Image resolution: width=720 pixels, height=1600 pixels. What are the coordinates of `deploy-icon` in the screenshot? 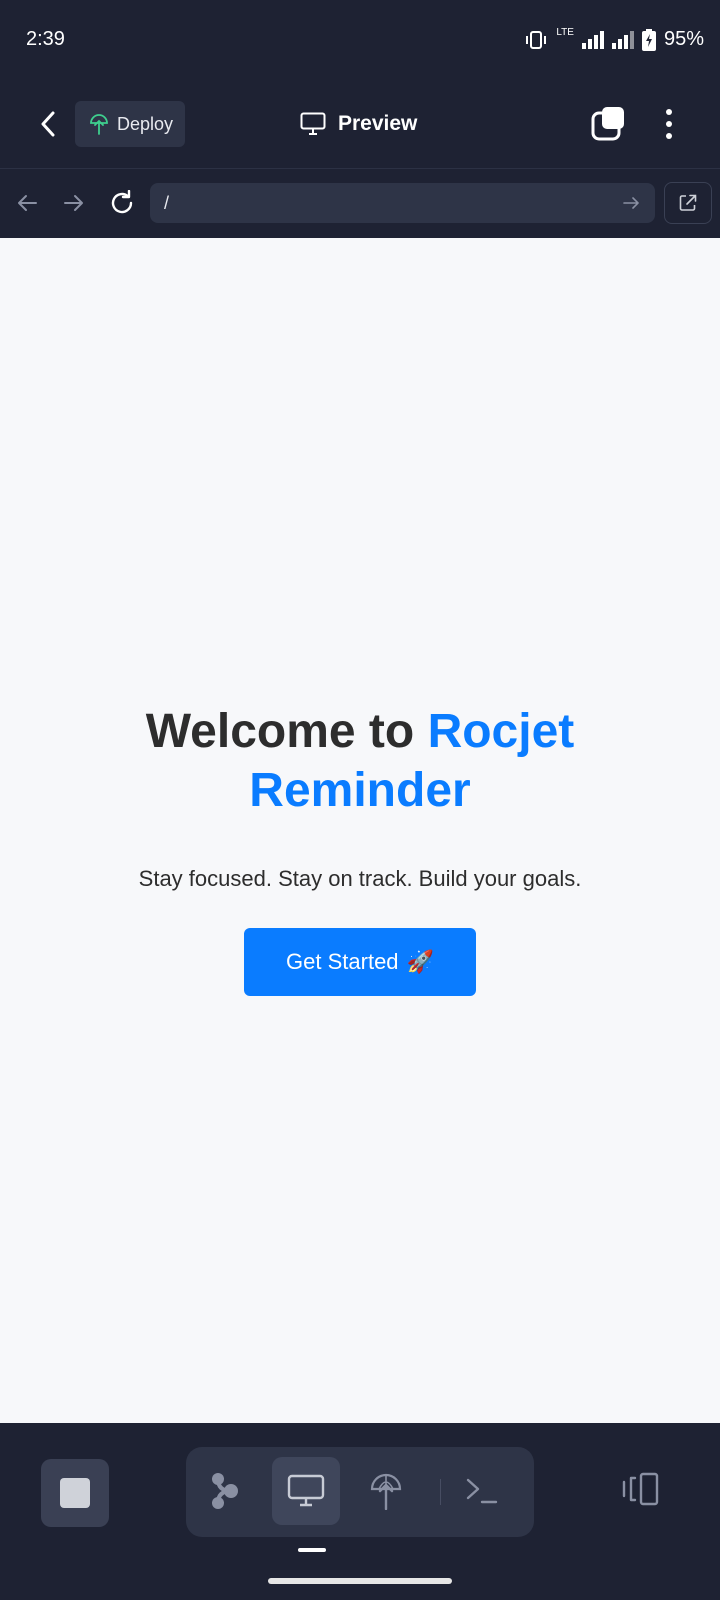 It's located at (99, 124).